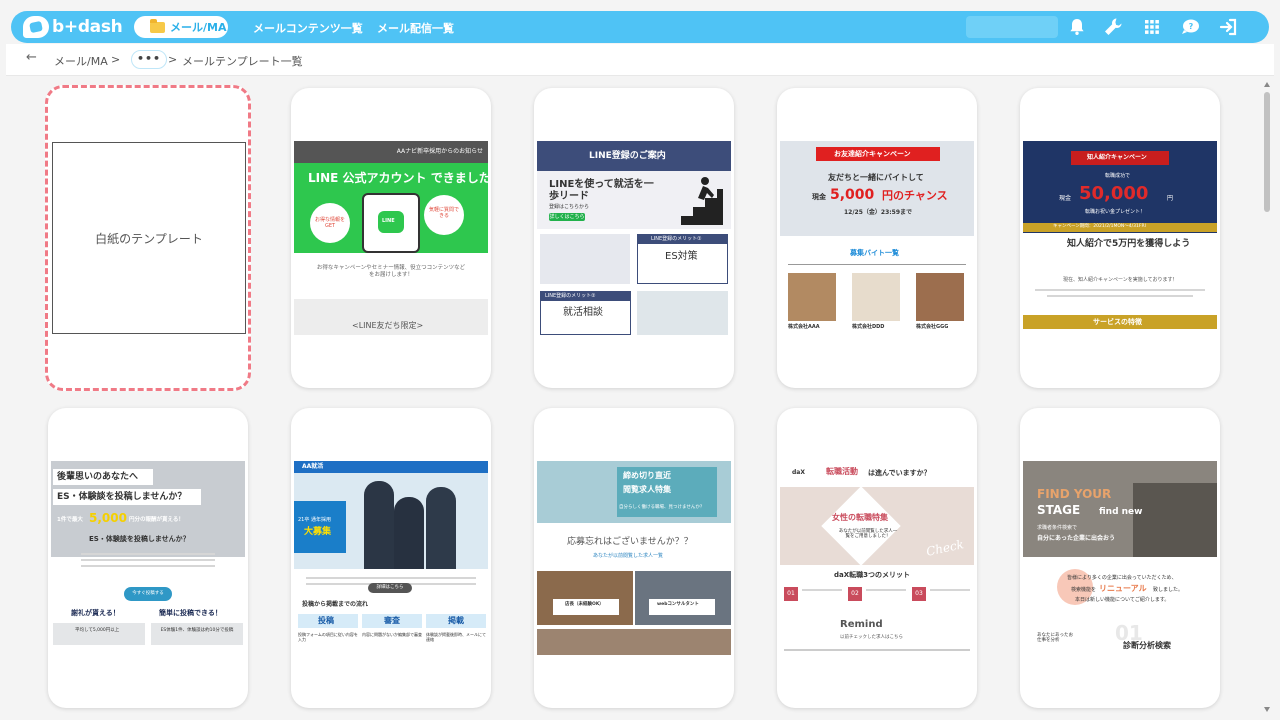 The image size is (1280, 720). I want to click on preview-right-sub: ES体験1件、体験談は約10分で投稿, so click(197, 630).